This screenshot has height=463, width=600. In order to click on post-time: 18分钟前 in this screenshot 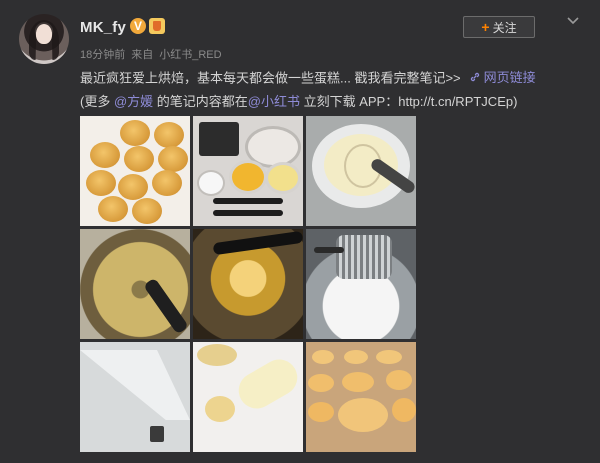, I will do `click(102, 55)`.